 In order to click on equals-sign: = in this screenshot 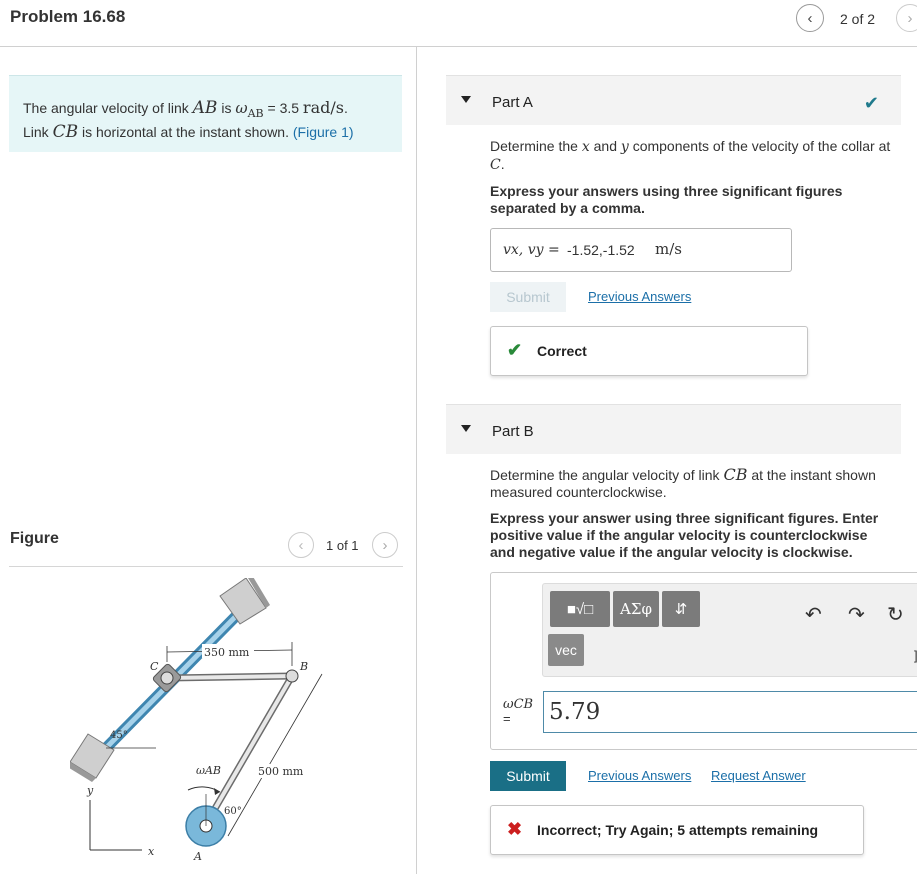, I will do `click(507, 718)`.